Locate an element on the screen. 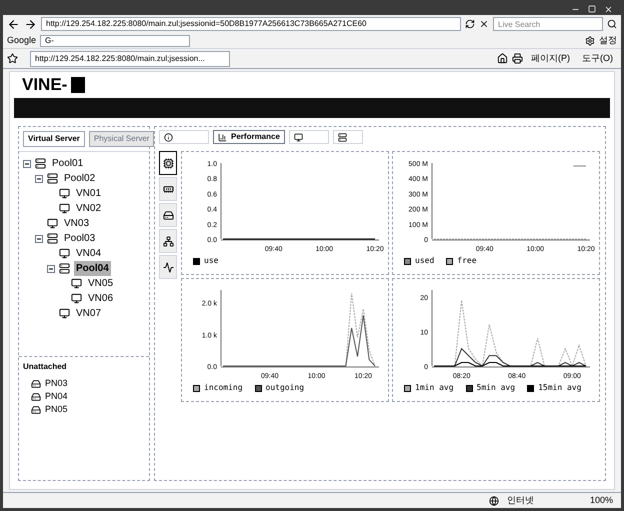 The image size is (624, 511). logo-text: VINE- is located at coordinates (45, 85).